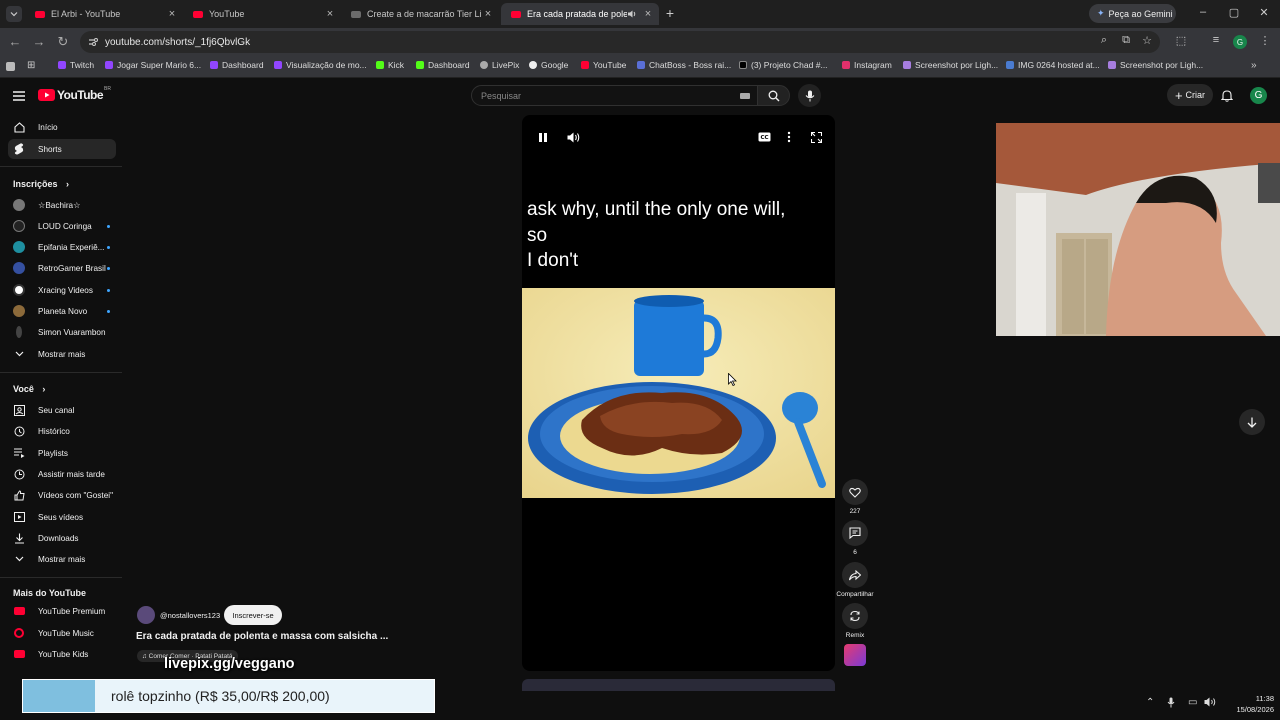 This screenshot has height=720, width=1280. I want to click on minimize-button: –, so click(1203, 12).